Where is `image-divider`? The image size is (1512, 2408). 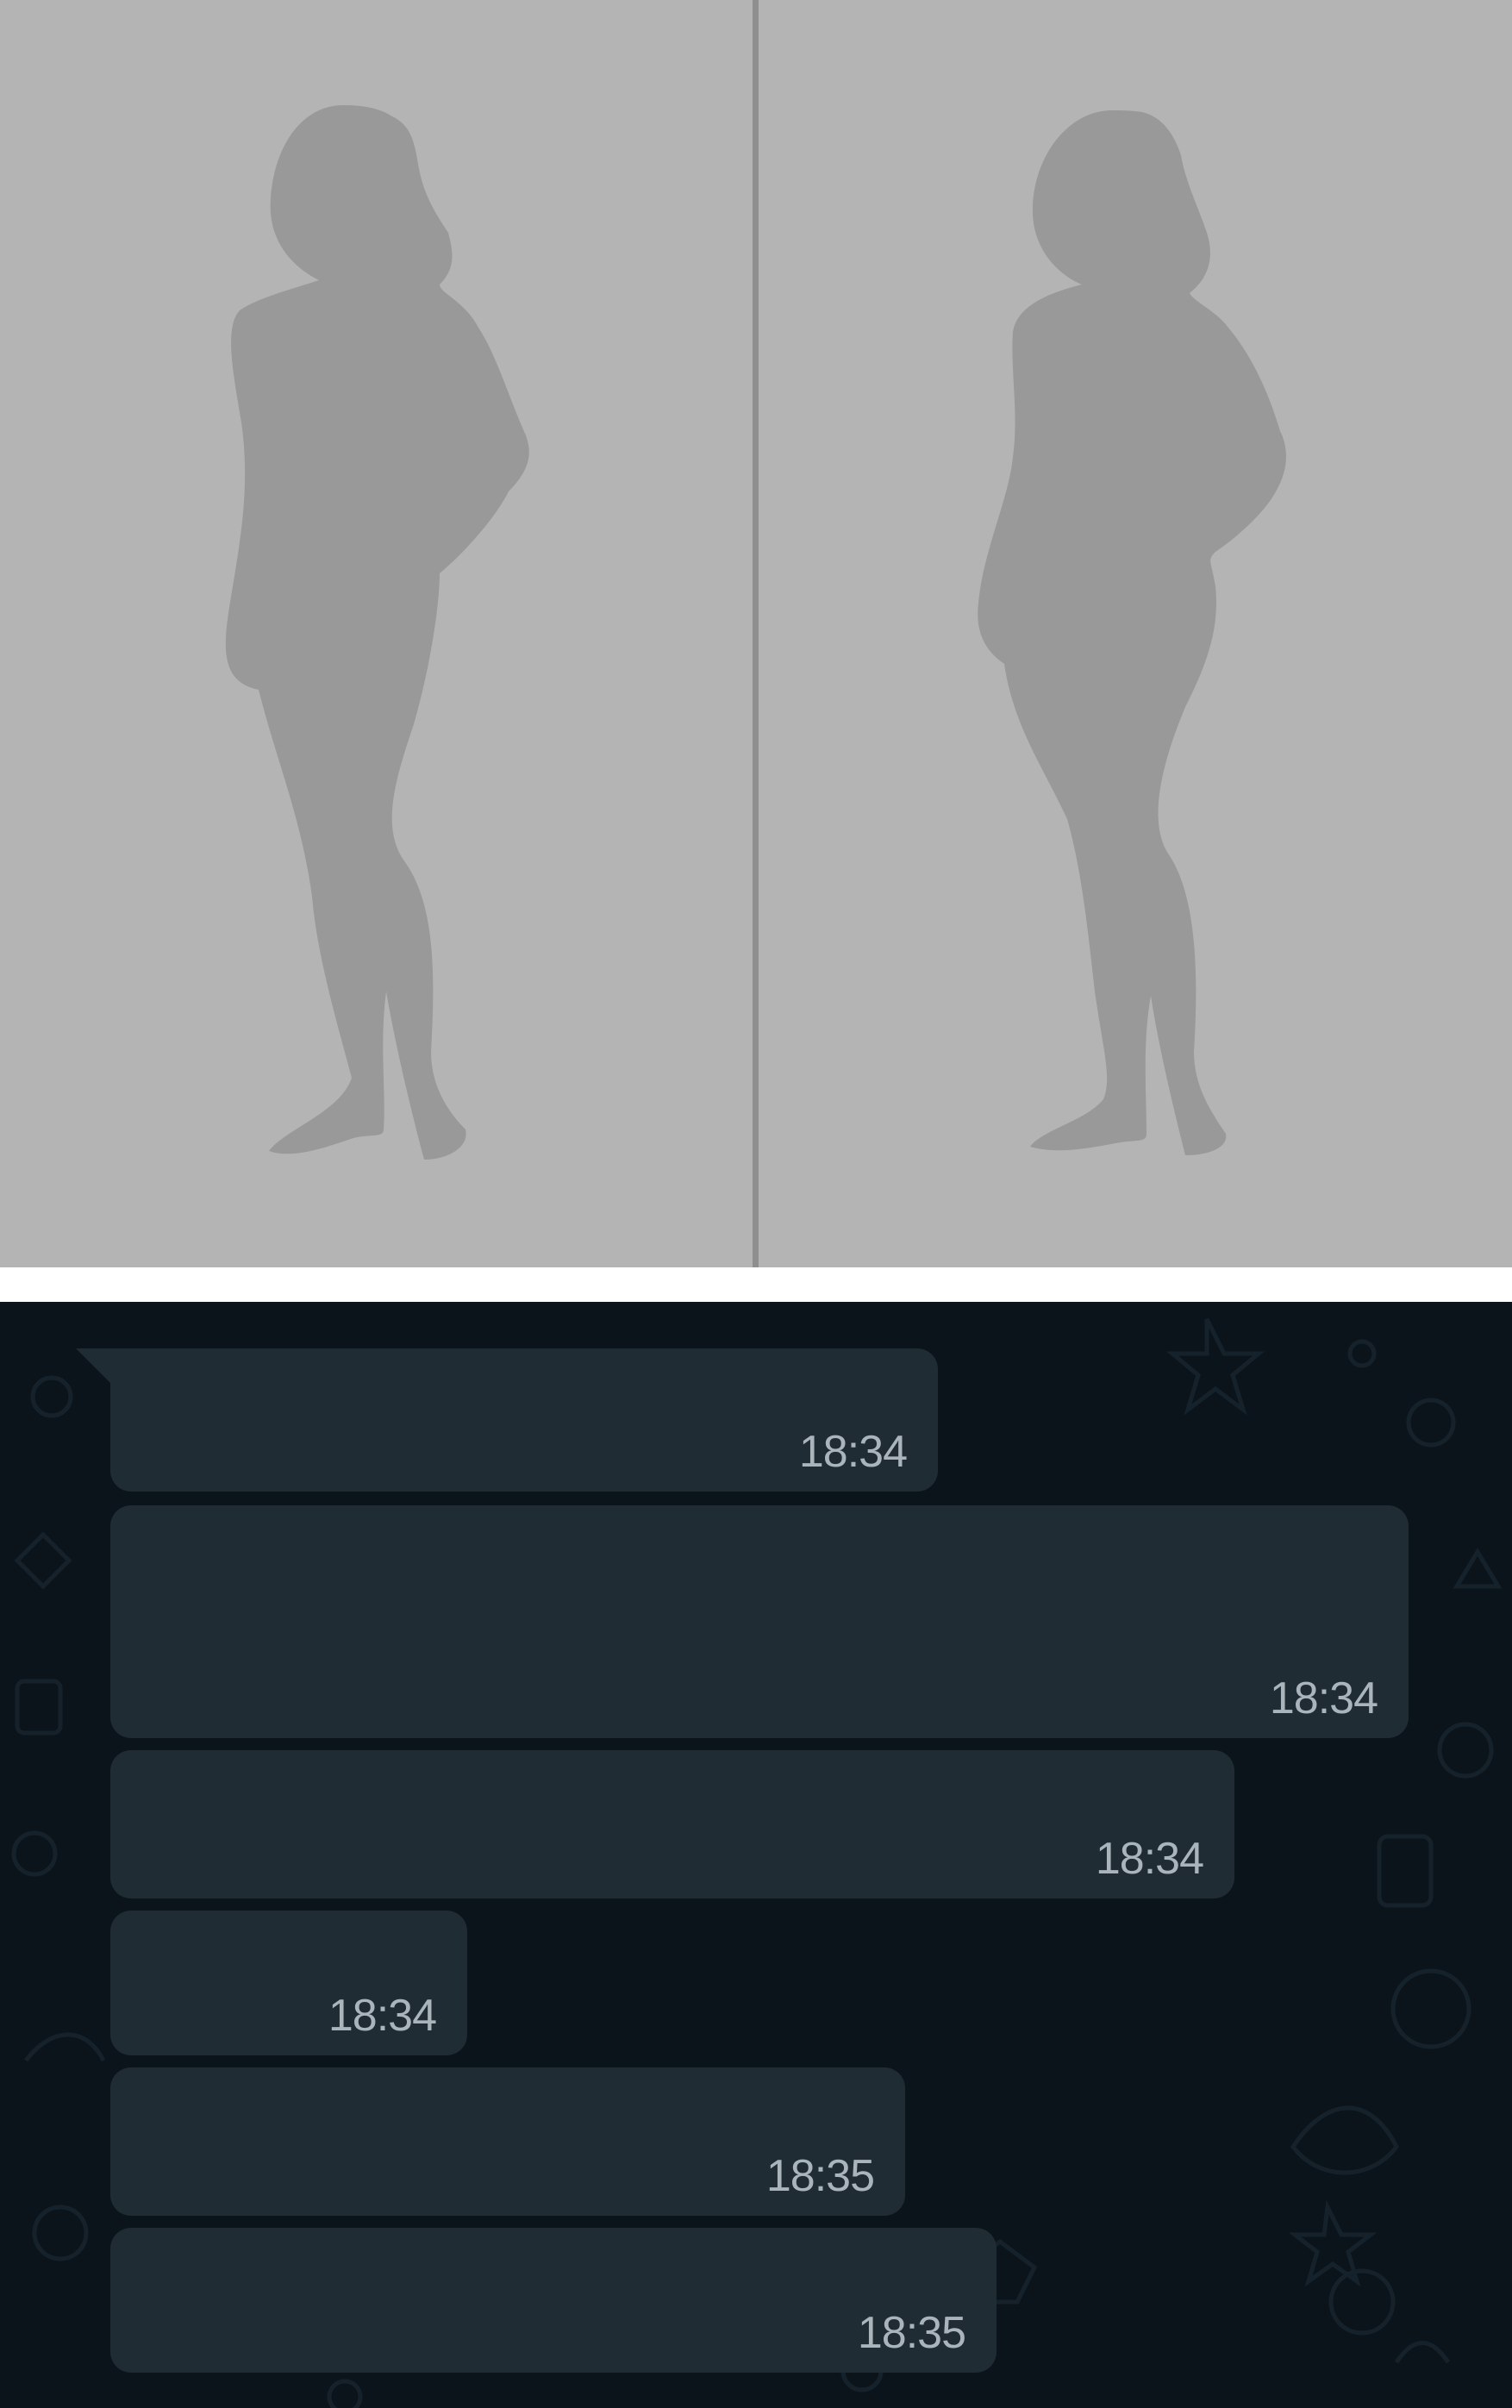
image-divider is located at coordinates (756, 633).